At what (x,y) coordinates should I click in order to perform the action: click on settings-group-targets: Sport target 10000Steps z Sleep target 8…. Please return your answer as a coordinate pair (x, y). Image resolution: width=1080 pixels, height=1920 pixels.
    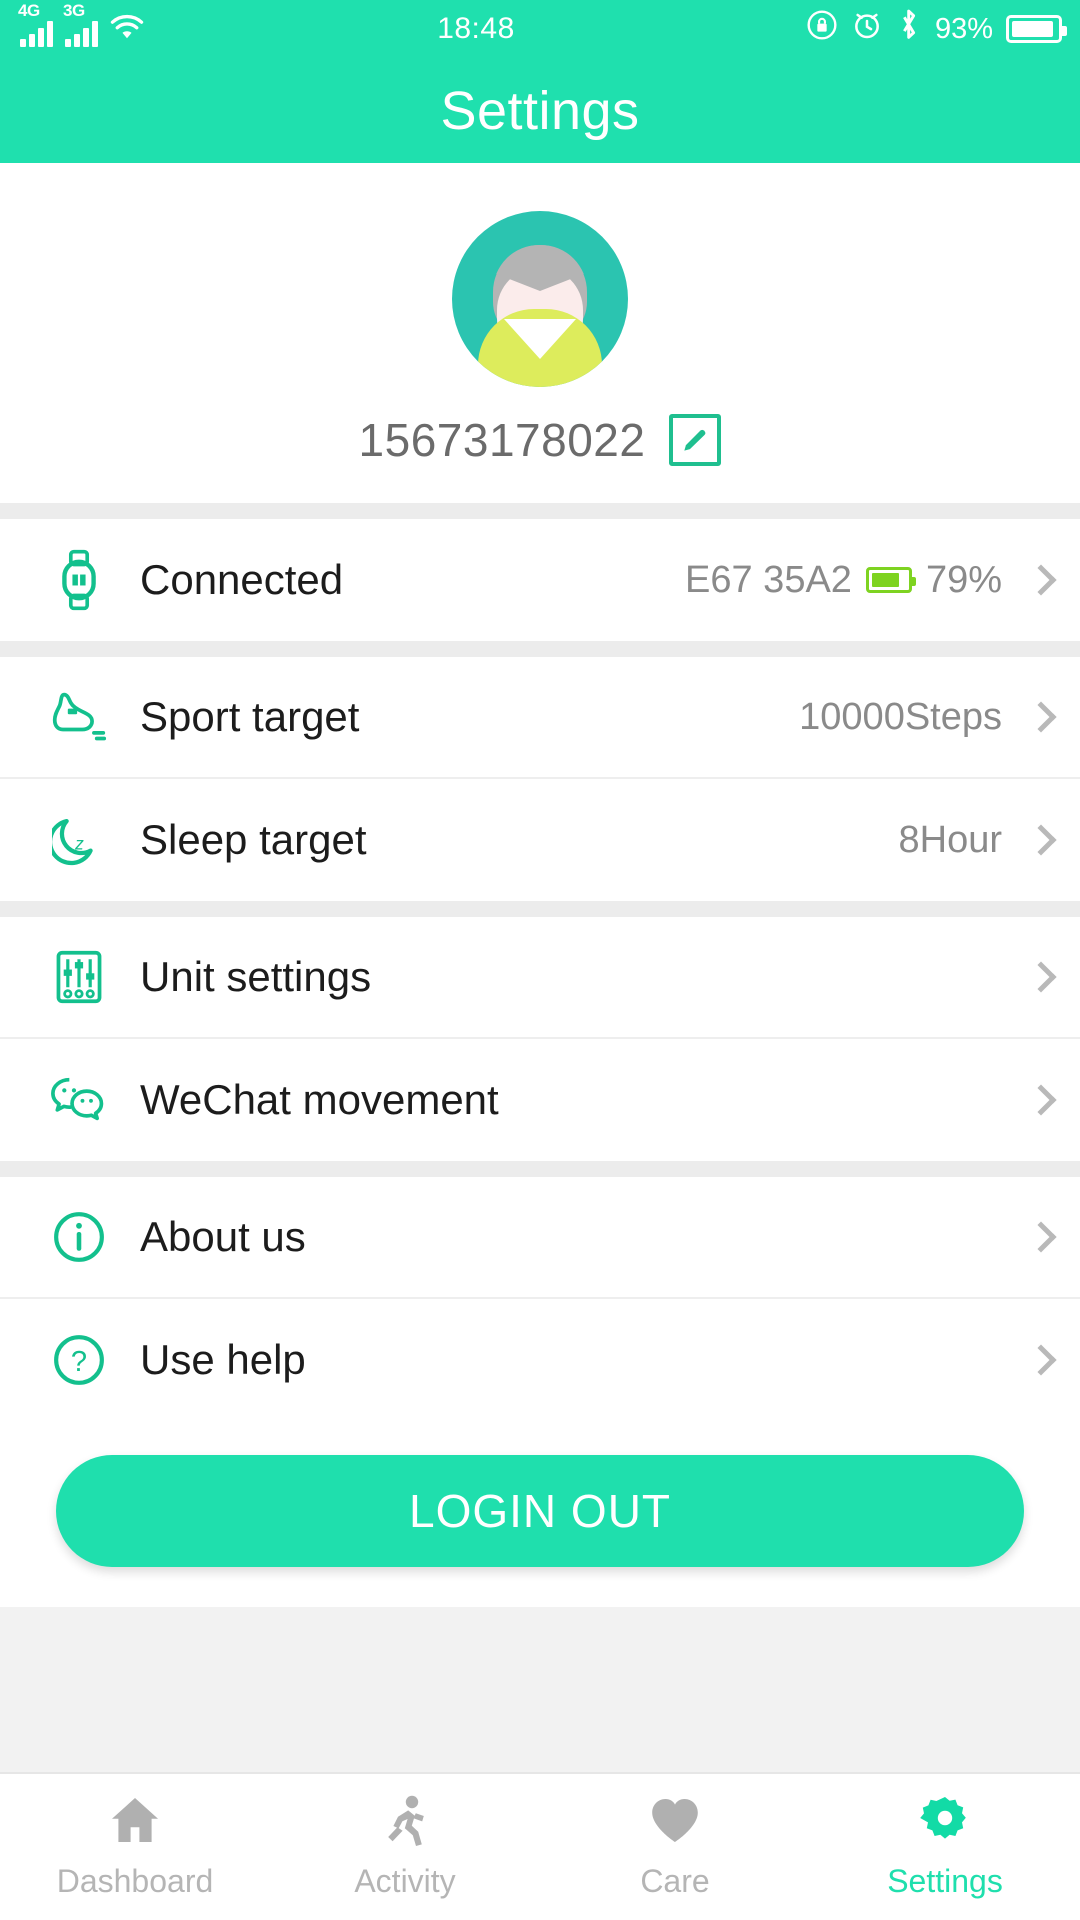
    Looking at the image, I should click on (540, 779).